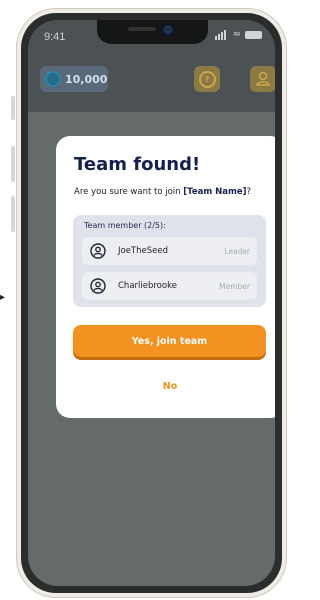 This screenshot has height=600, width=320. What do you see at coordinates (152, 32) in the screenshot?
I see `notch` at bounding box center [152, 32].